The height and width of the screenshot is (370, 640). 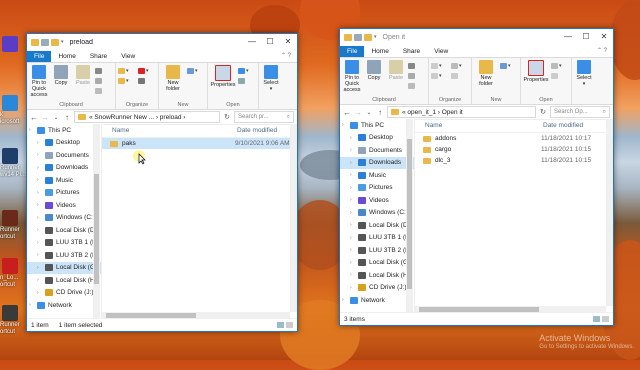 What do you see at coordinates (417, 65) in the screenshot?
I see `cut-button` at bounding box center [417, 65].